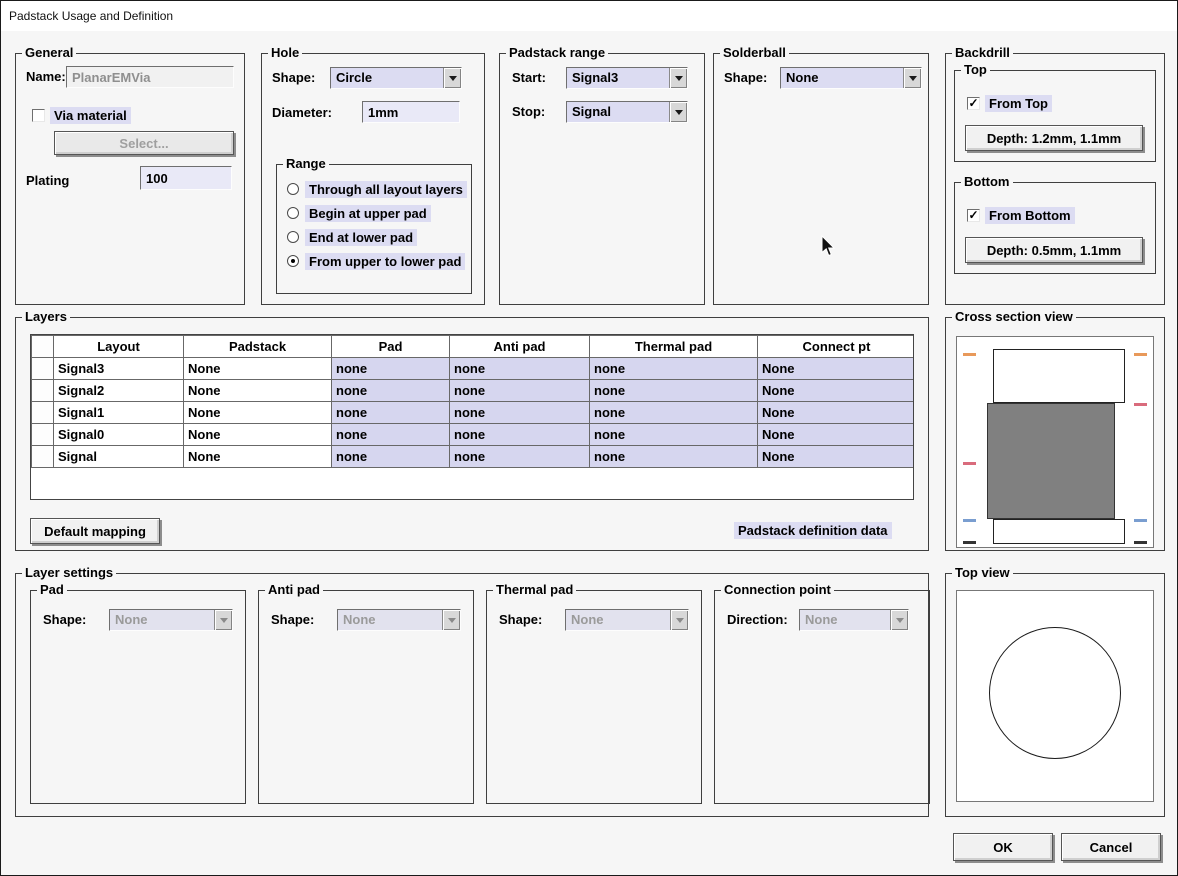 The width and height of the screenshot is (1178, 876). I want to click on table-row: Signal3 None none none none None, so click(472, 368).